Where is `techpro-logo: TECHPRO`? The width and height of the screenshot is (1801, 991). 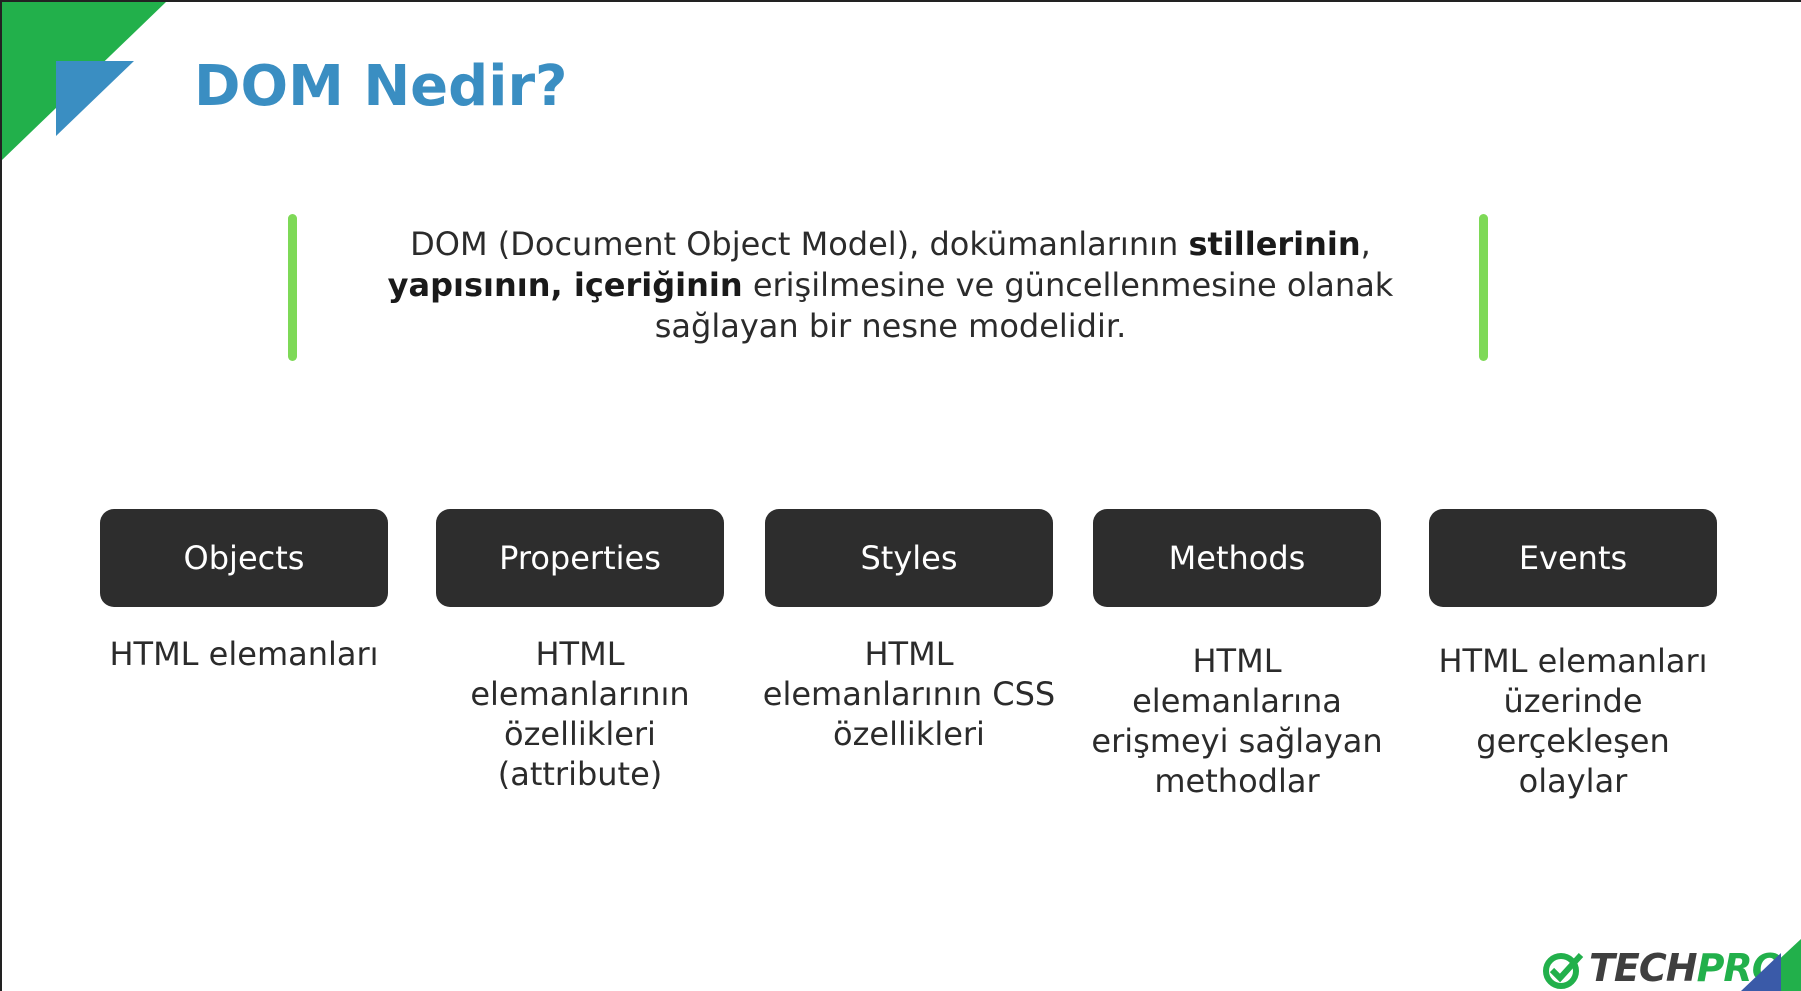 techpro-logo: TECHPRO is located at coordinates (1671, 965).